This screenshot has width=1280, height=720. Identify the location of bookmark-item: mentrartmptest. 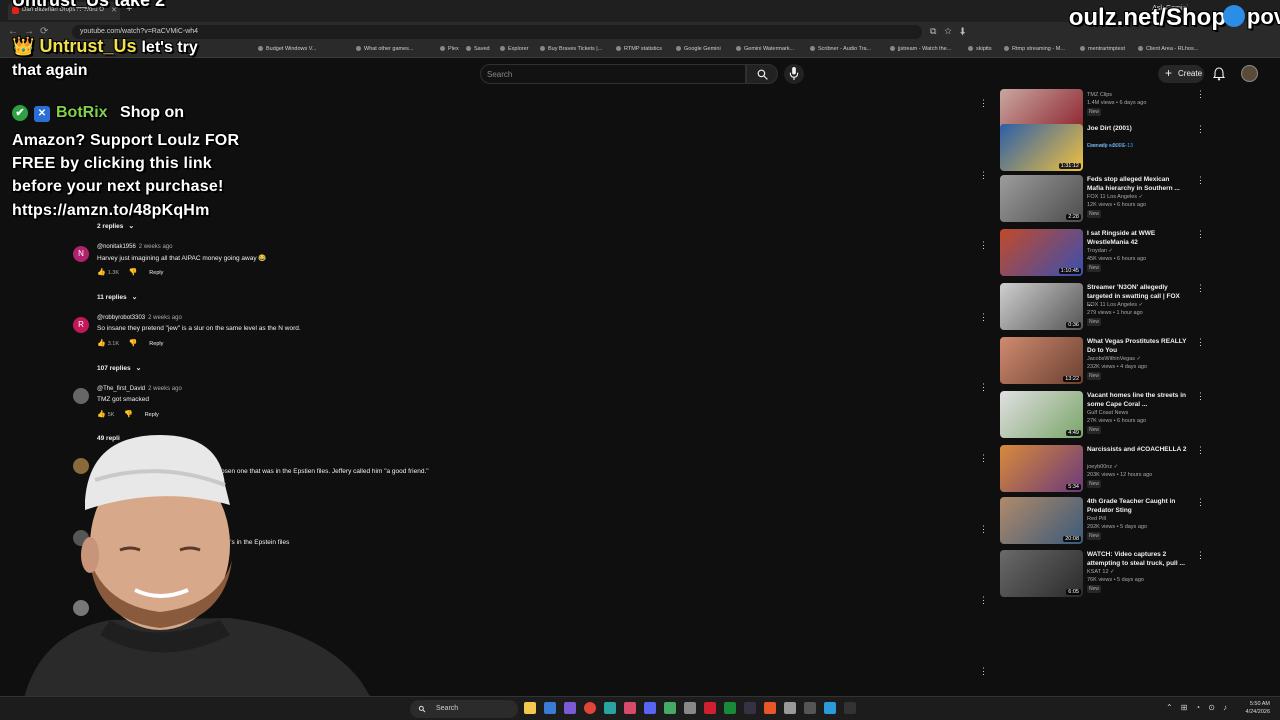
(1102, 49).